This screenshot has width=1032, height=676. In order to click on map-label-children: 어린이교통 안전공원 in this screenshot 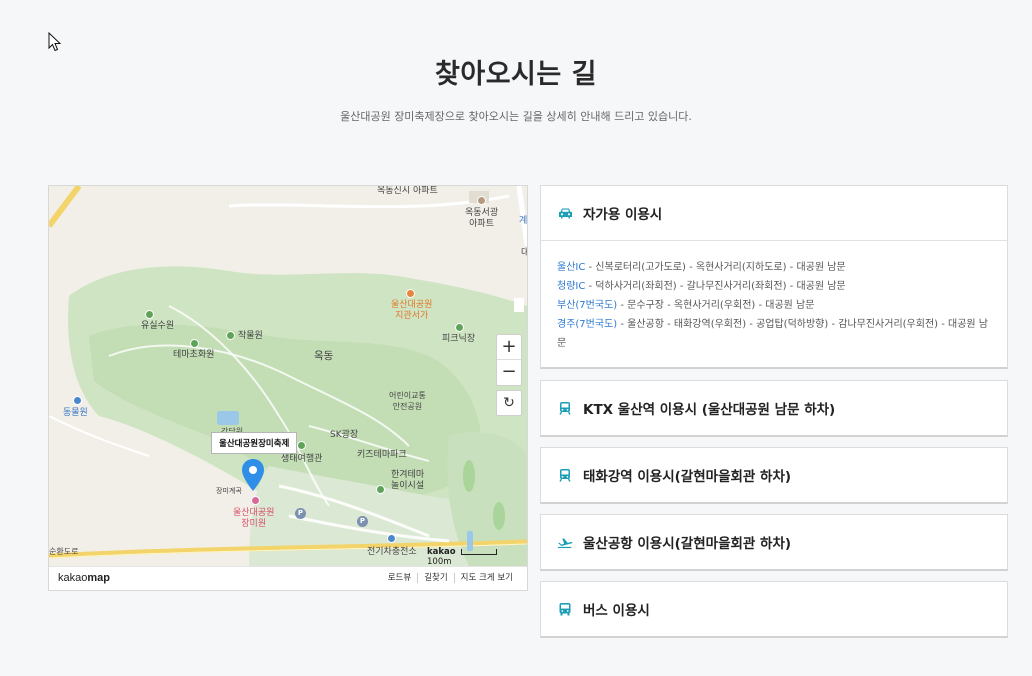, I will do `click(407, 401)`.